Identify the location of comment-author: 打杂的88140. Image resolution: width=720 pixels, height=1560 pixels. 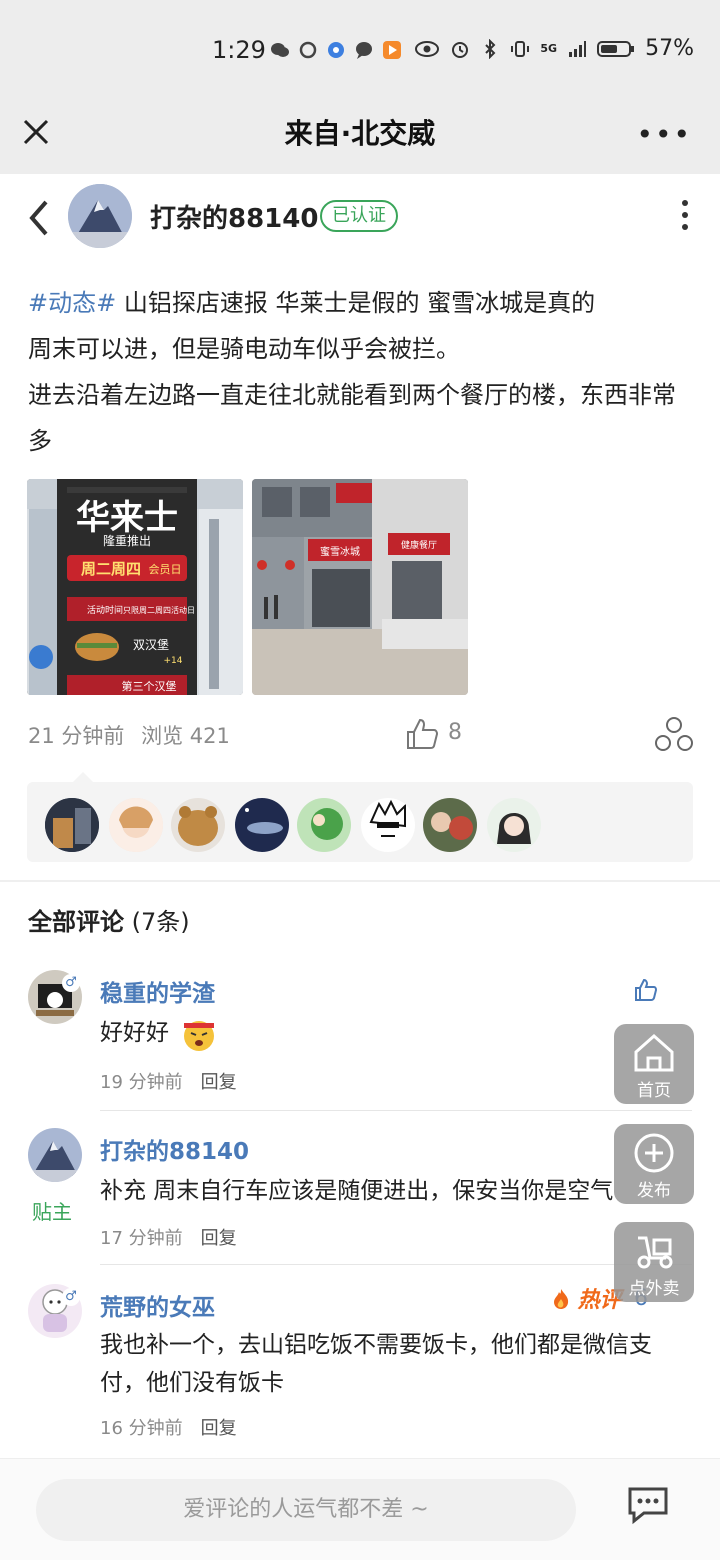
(174, 1149).